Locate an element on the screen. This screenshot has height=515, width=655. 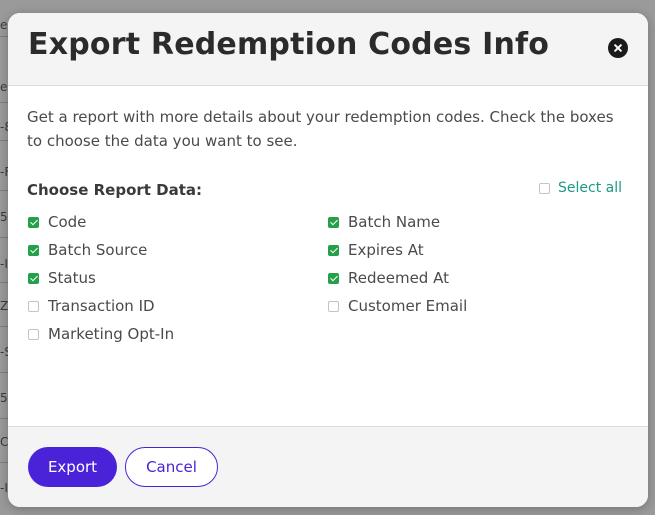
option-label: Batch Source is located at coordinates (97, 250).